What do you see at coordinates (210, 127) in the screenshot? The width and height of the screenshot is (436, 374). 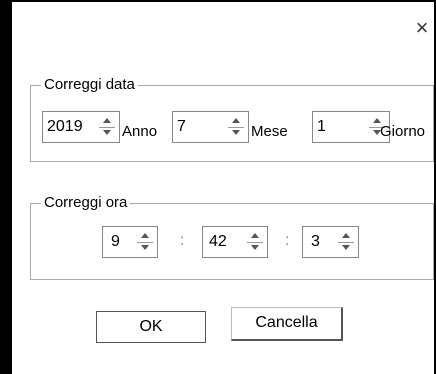 I see `month-field: 7` at bounding box center [210, 127].